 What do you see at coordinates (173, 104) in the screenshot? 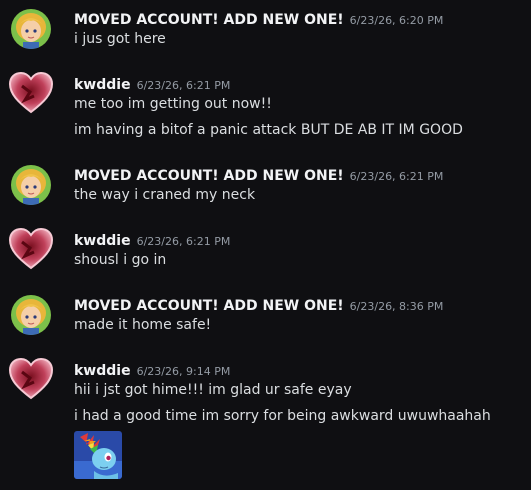
I see `message-text: me too im getting out now!!` at bounding box center [173, 104].